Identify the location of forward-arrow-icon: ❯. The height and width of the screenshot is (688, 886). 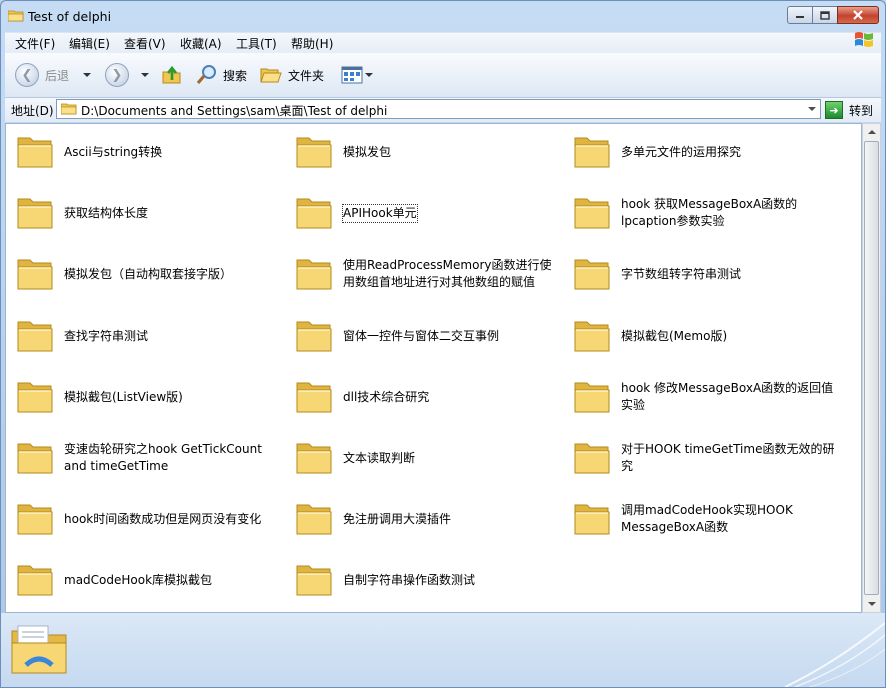
(117, 75).